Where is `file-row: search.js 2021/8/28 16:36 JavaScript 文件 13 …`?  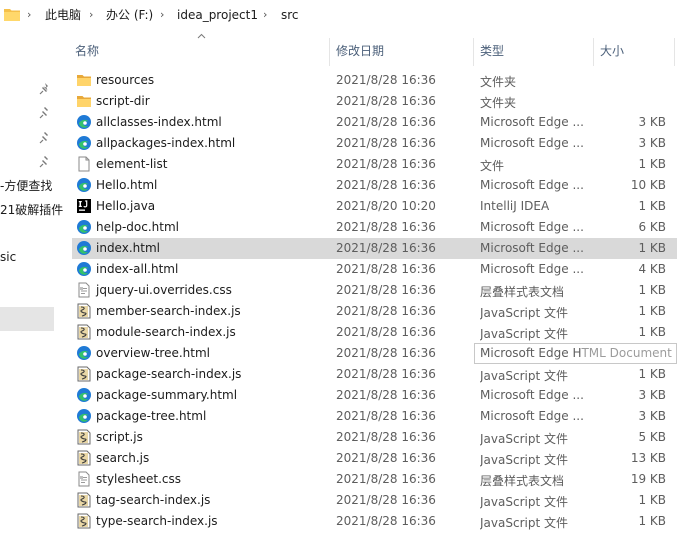 file-row: search.js 2021/8/28 16:36 JavaScript 文件 13 … is located at coordinates (374, 458).